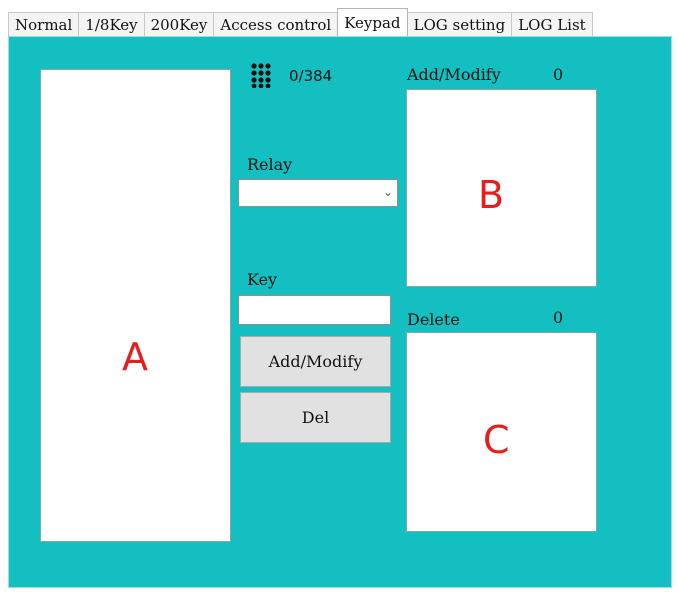 The width and height of the screenshot is (678, 592). Describe the element at coordinates (558, 317) in the screenshot. I see `delete-count: 0` at that location.